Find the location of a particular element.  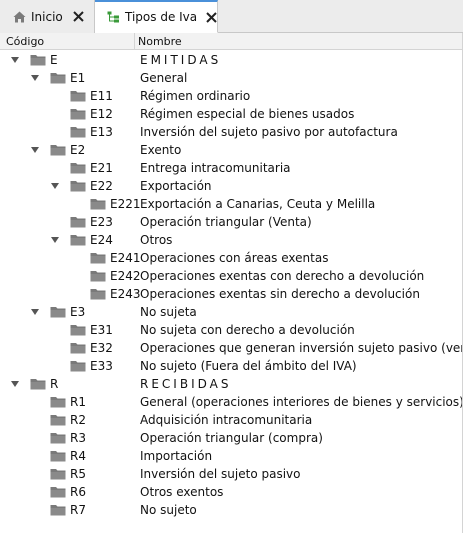

row-code: E21 is located at coordinates (101, 168).